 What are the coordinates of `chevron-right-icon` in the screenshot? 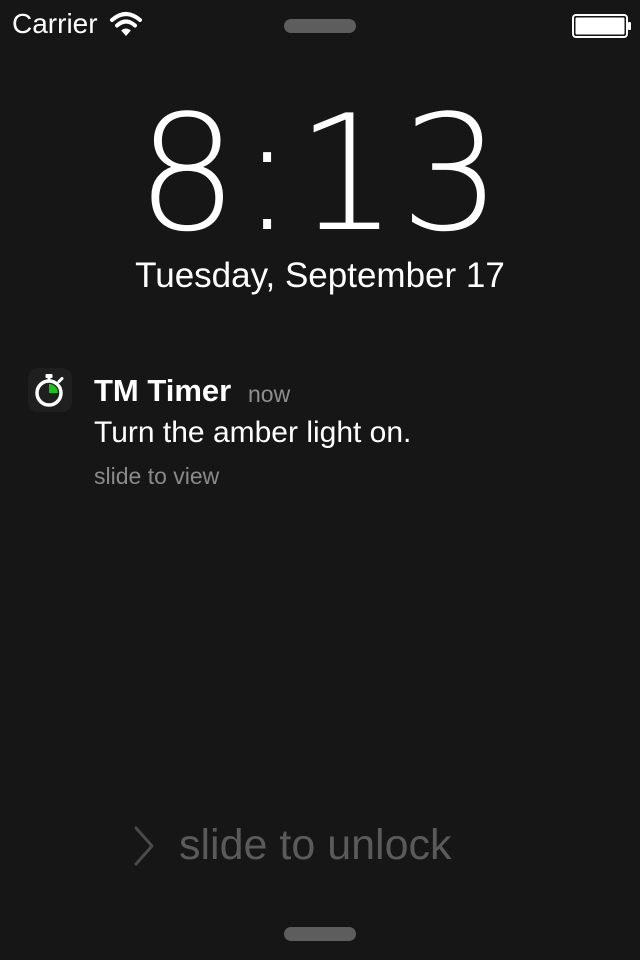 It's located at (144, 846).